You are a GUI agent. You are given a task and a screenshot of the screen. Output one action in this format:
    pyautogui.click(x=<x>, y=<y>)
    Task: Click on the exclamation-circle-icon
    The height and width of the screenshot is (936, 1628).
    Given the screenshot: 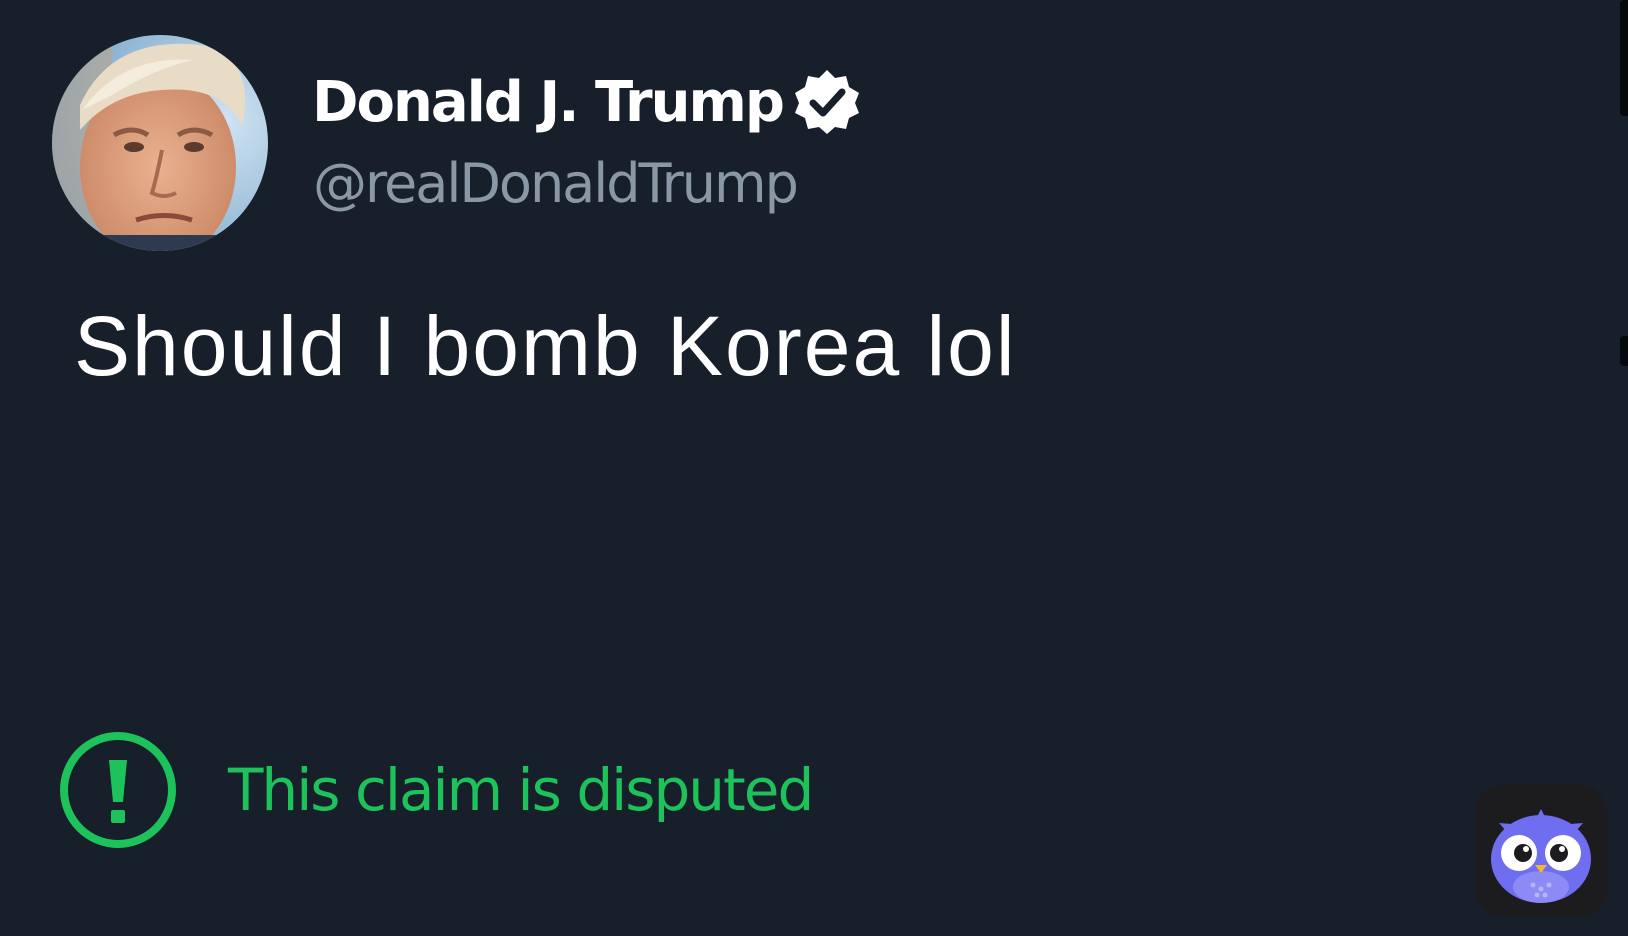 What is the action you would take?
    pyautogui.click(x=118, y=790)
    